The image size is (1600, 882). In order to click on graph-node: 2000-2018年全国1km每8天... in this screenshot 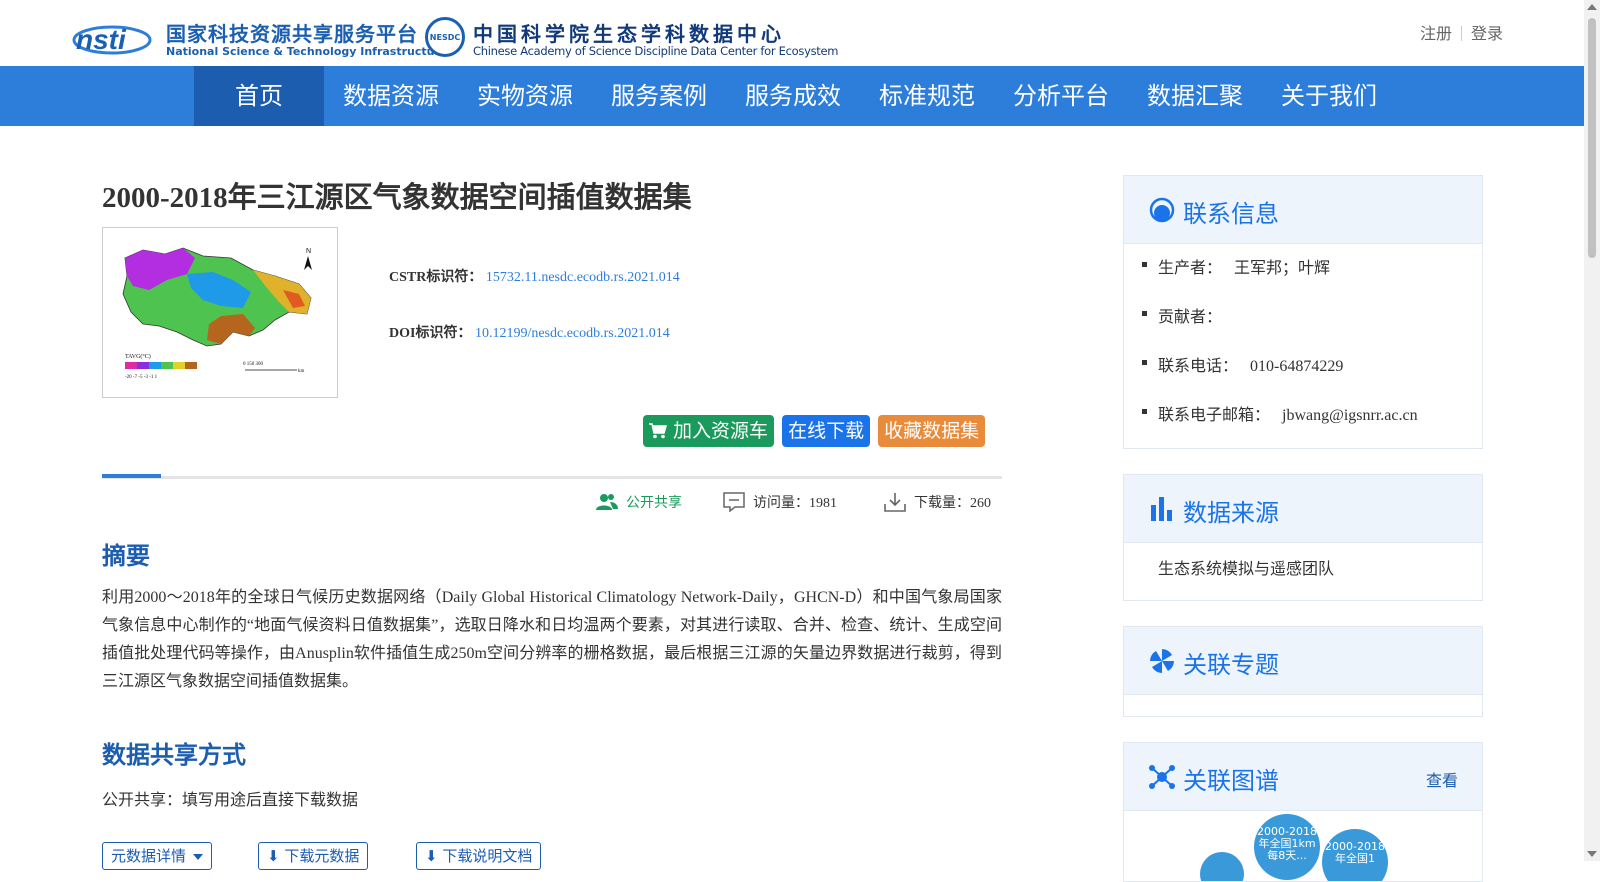, I will do `click(1287, 847)`.